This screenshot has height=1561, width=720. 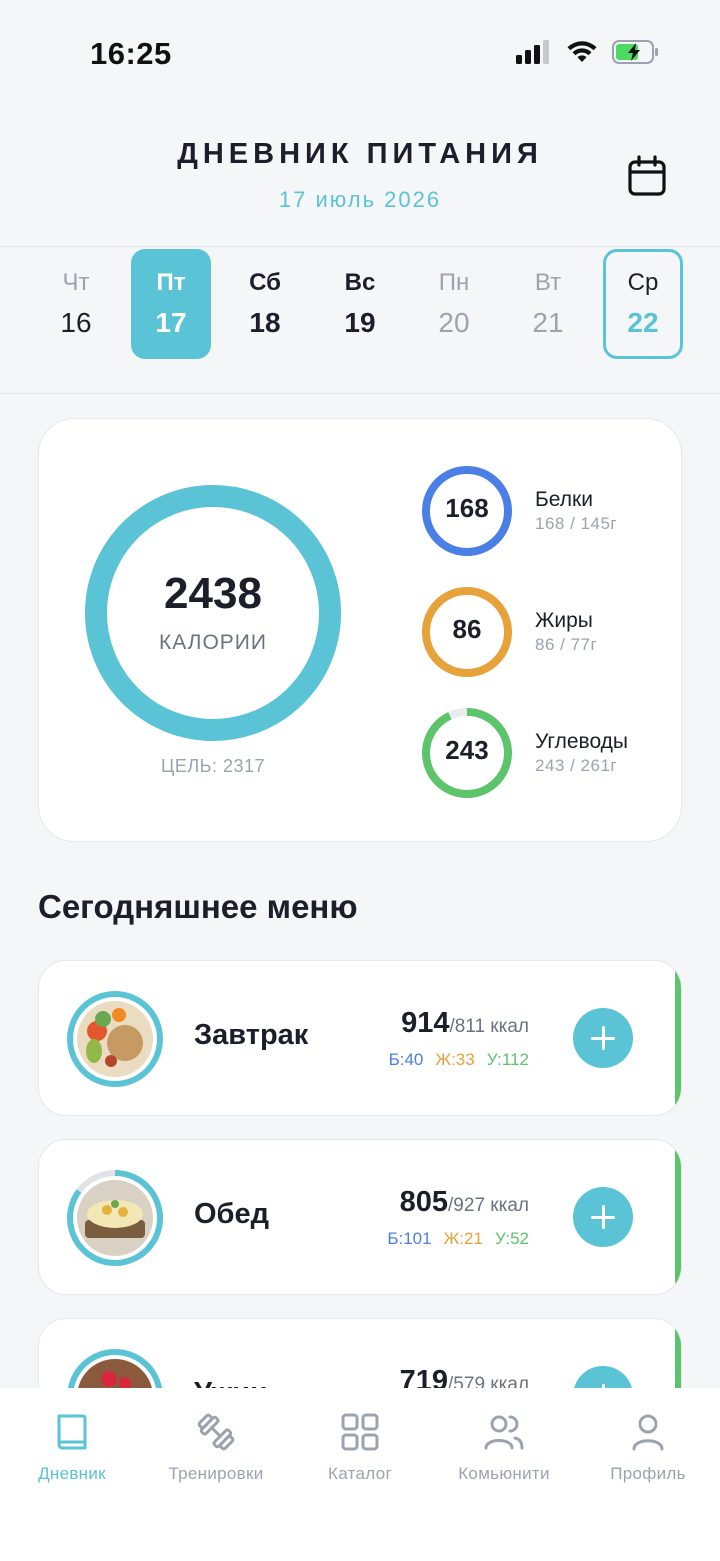 I want to click on status-bar: 16:25, so click(x=360, y=50).